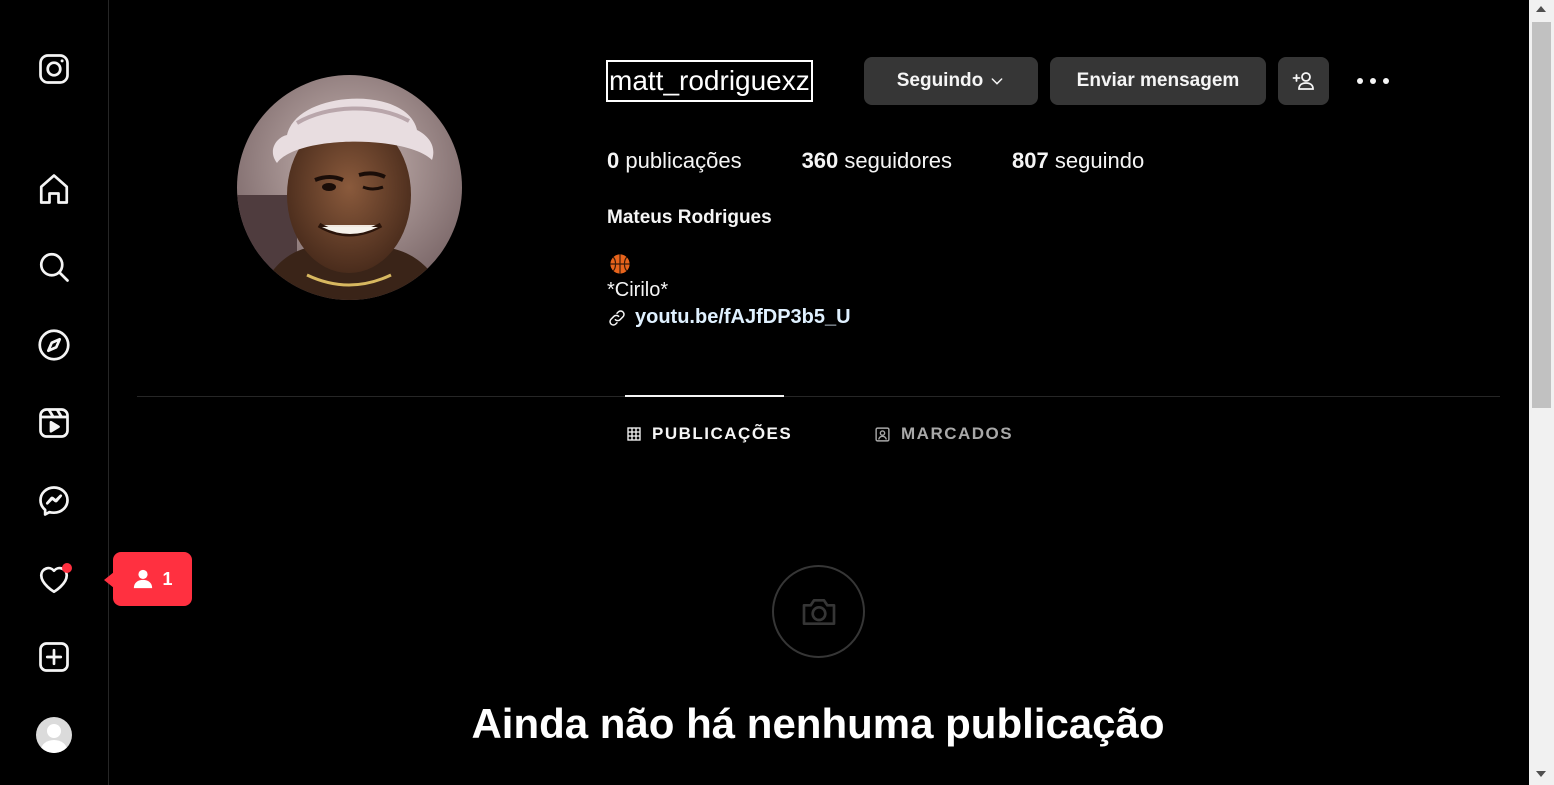 Image resolution: width=1554 pixels, height=785 pixels. I want to click on sidebar, so click(54, 392).